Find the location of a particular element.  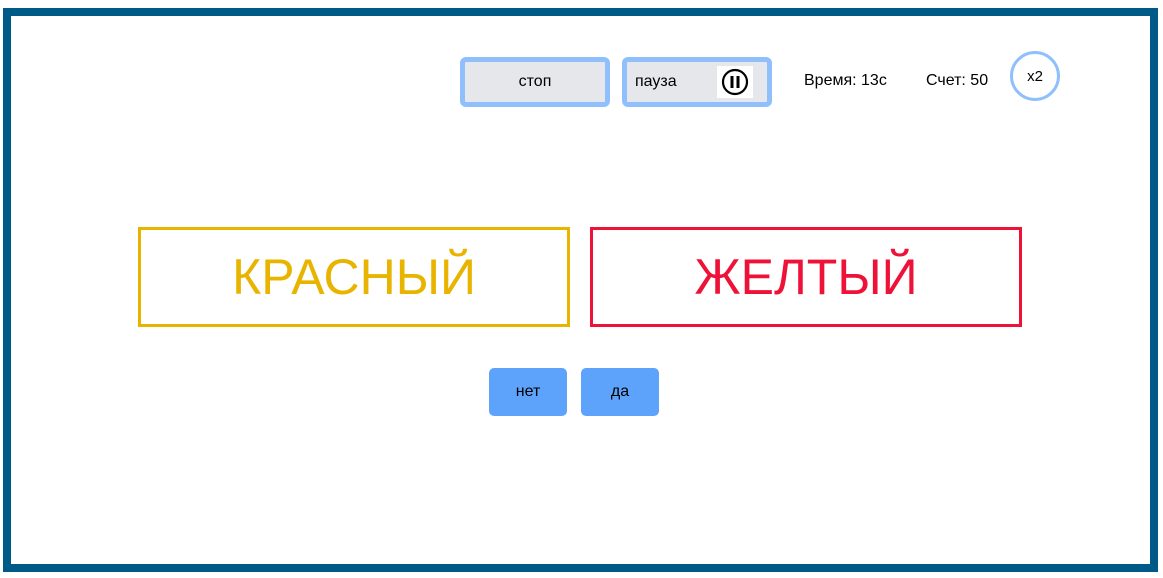

pause-icon is located at coordinates (735, 82).